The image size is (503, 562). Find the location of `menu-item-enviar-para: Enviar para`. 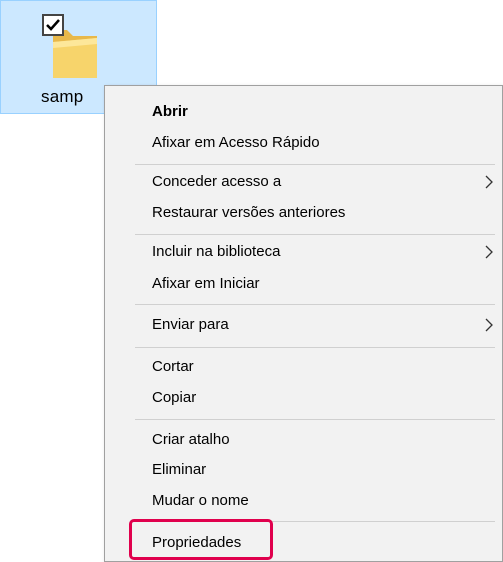

menu-item-enviar-para: Enviar para is located at coordinates (303, 325).